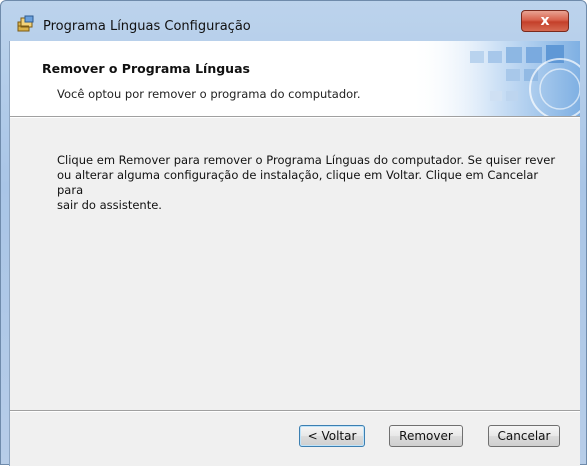 Image resolution: width=587 pixels, height=466 pixels. I want to click on divider-top, so click(295, 117).